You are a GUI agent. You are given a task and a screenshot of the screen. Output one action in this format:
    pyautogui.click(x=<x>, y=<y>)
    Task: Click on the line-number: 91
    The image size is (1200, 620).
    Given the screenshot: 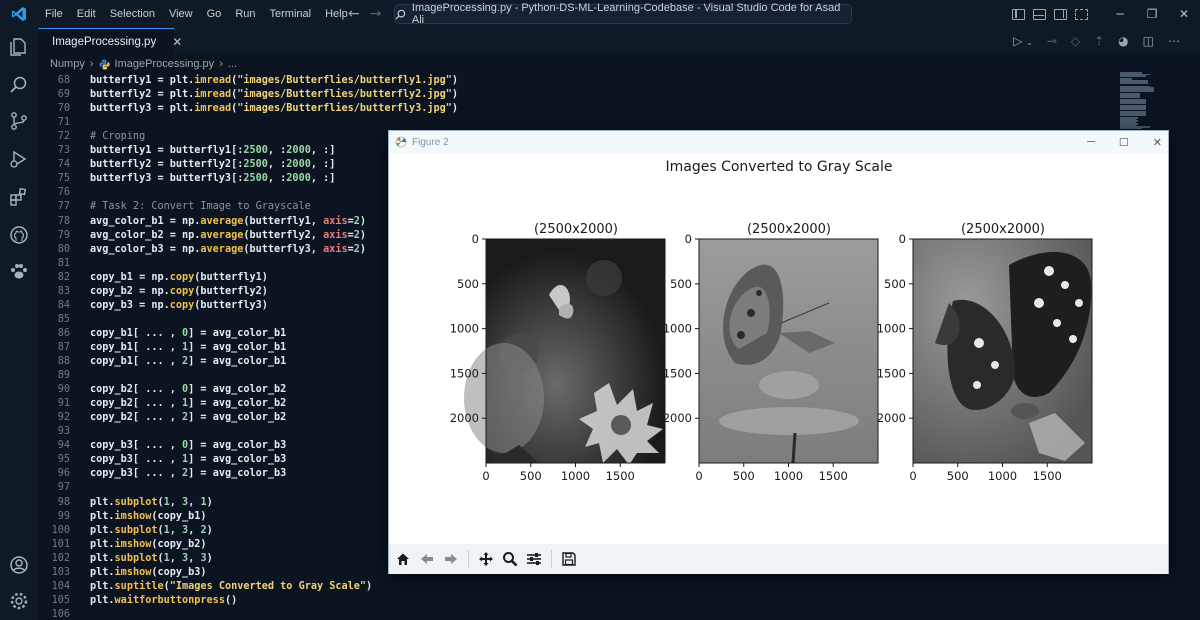 What is the action you would take?
    pyautogui.click(x=63, y=404)
    